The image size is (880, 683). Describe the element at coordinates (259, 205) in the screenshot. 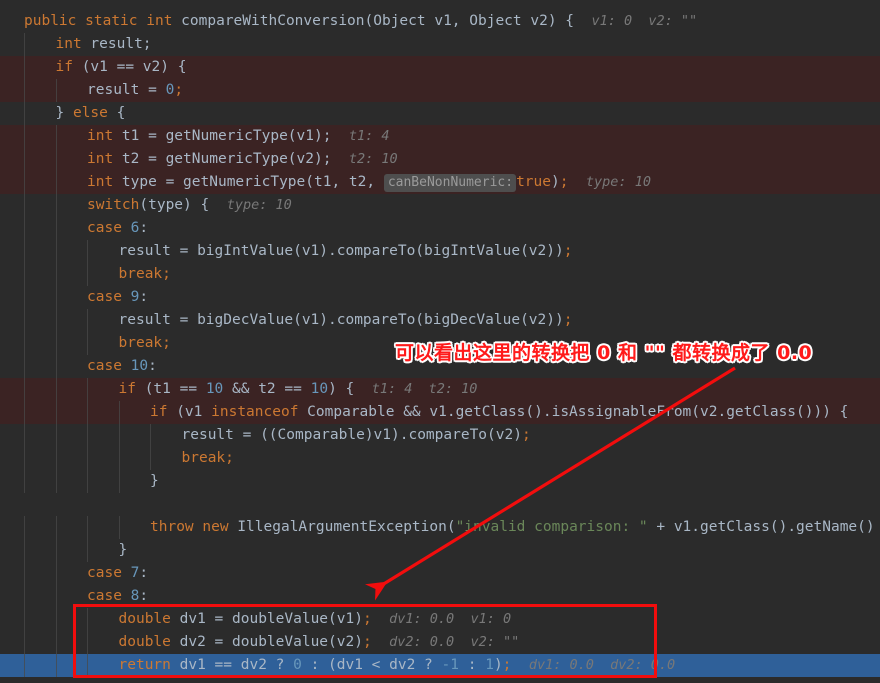

I see `inline-value-hint: type: 10` at that location.